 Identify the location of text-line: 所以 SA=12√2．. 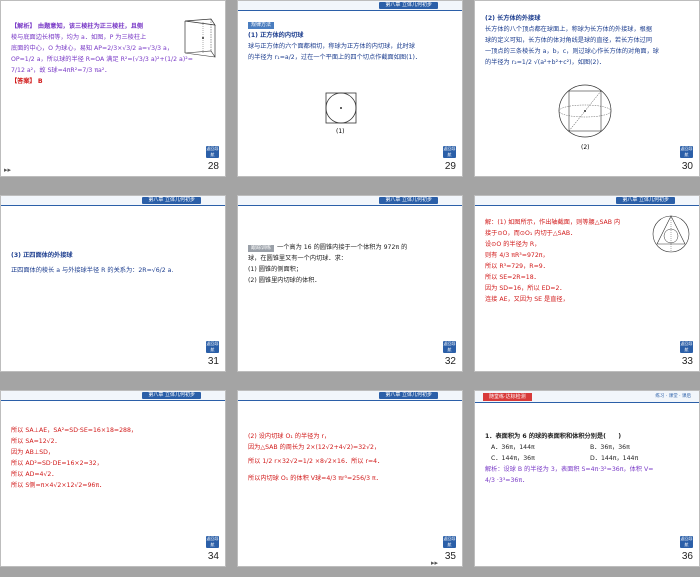
(36, 441).